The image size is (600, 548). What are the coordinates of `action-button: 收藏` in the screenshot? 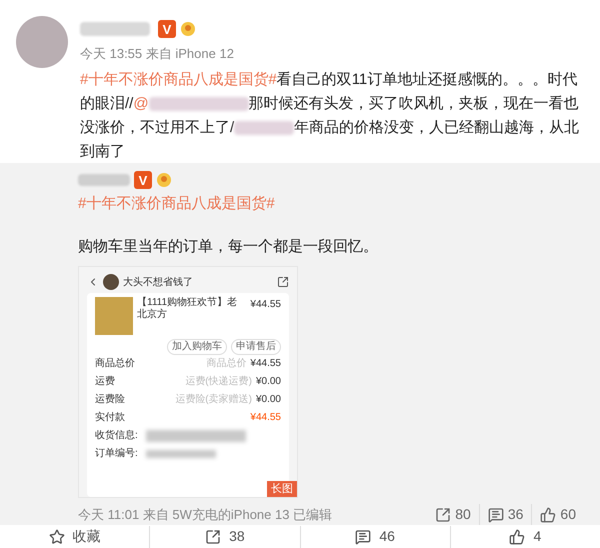 It's located at (75, 537).